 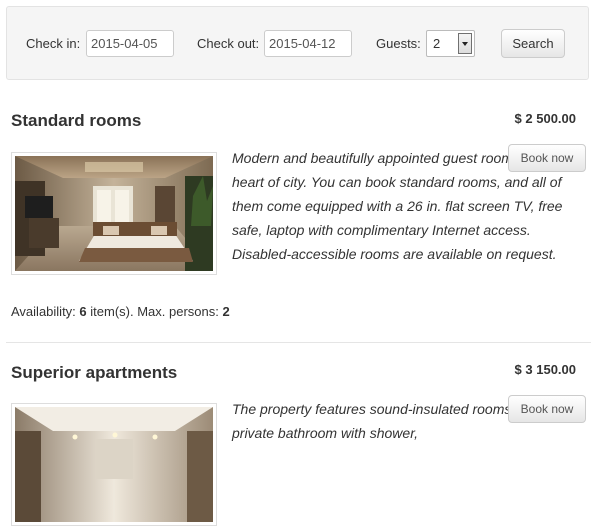 What do you see at coordinates (547, 409) in the screenshot?
I see `book-now-button: Book now` at bounding box center [547, 409].